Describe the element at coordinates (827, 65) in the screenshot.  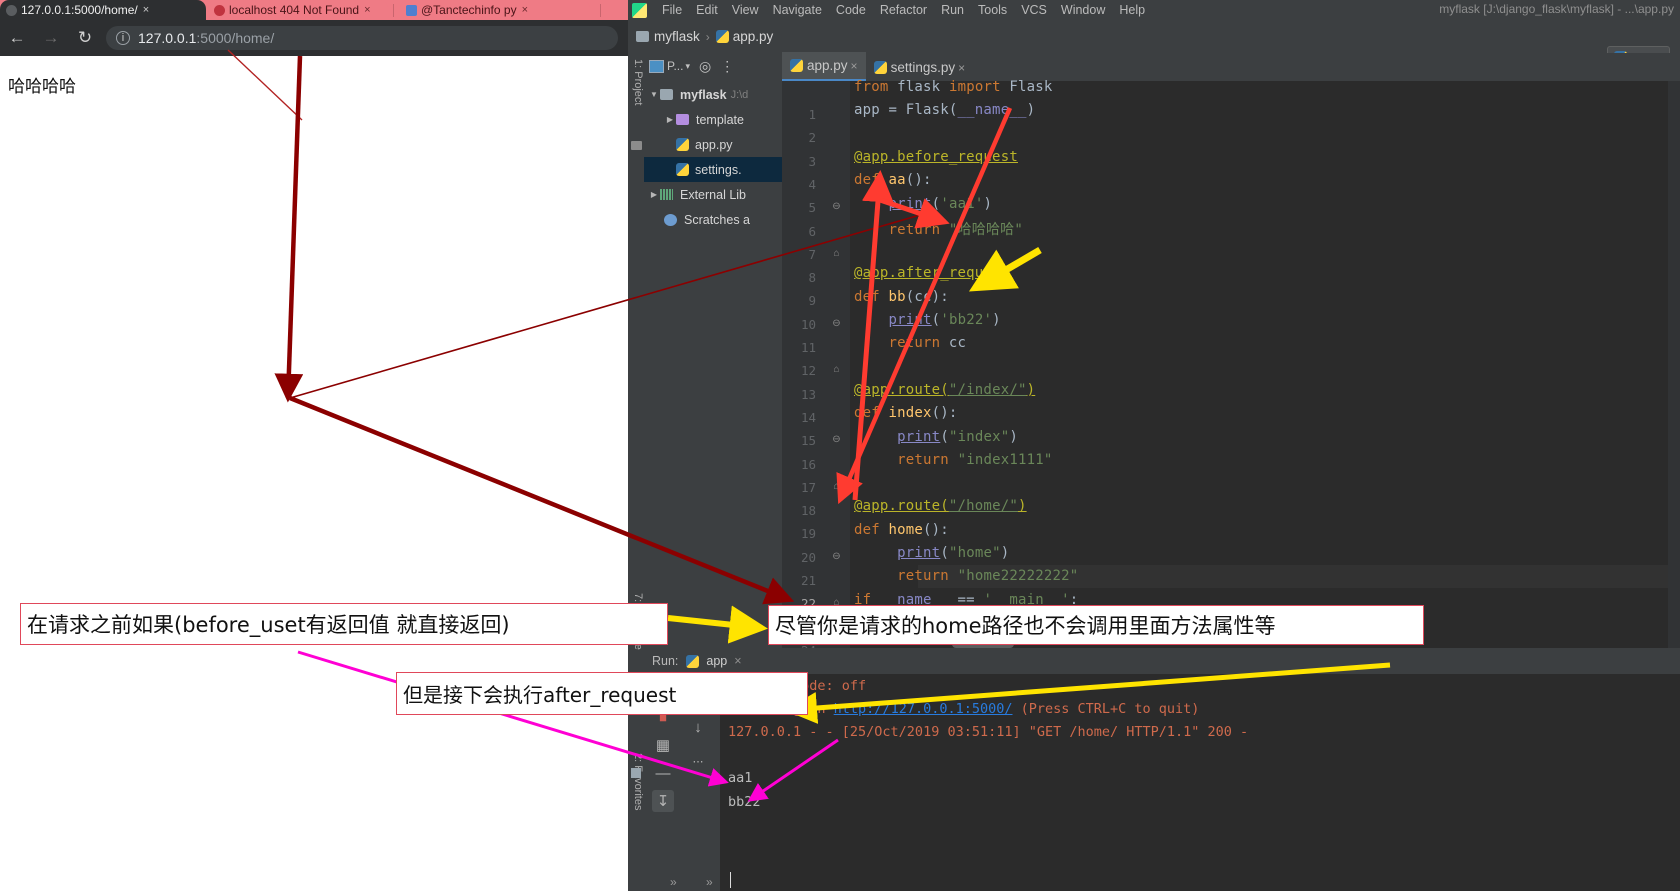
I see `editor-tab-label: app.py` at that location.